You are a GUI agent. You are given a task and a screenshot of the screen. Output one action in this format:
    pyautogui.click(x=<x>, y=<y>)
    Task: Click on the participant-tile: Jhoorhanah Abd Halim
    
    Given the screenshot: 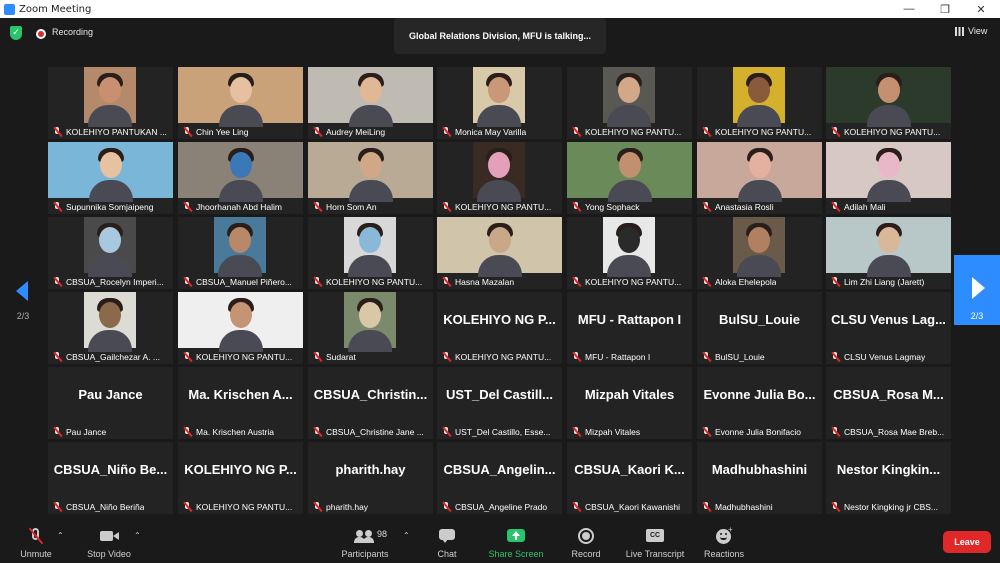 What is the action you would take?
    pyautogui.click(x=240, y=178)
    